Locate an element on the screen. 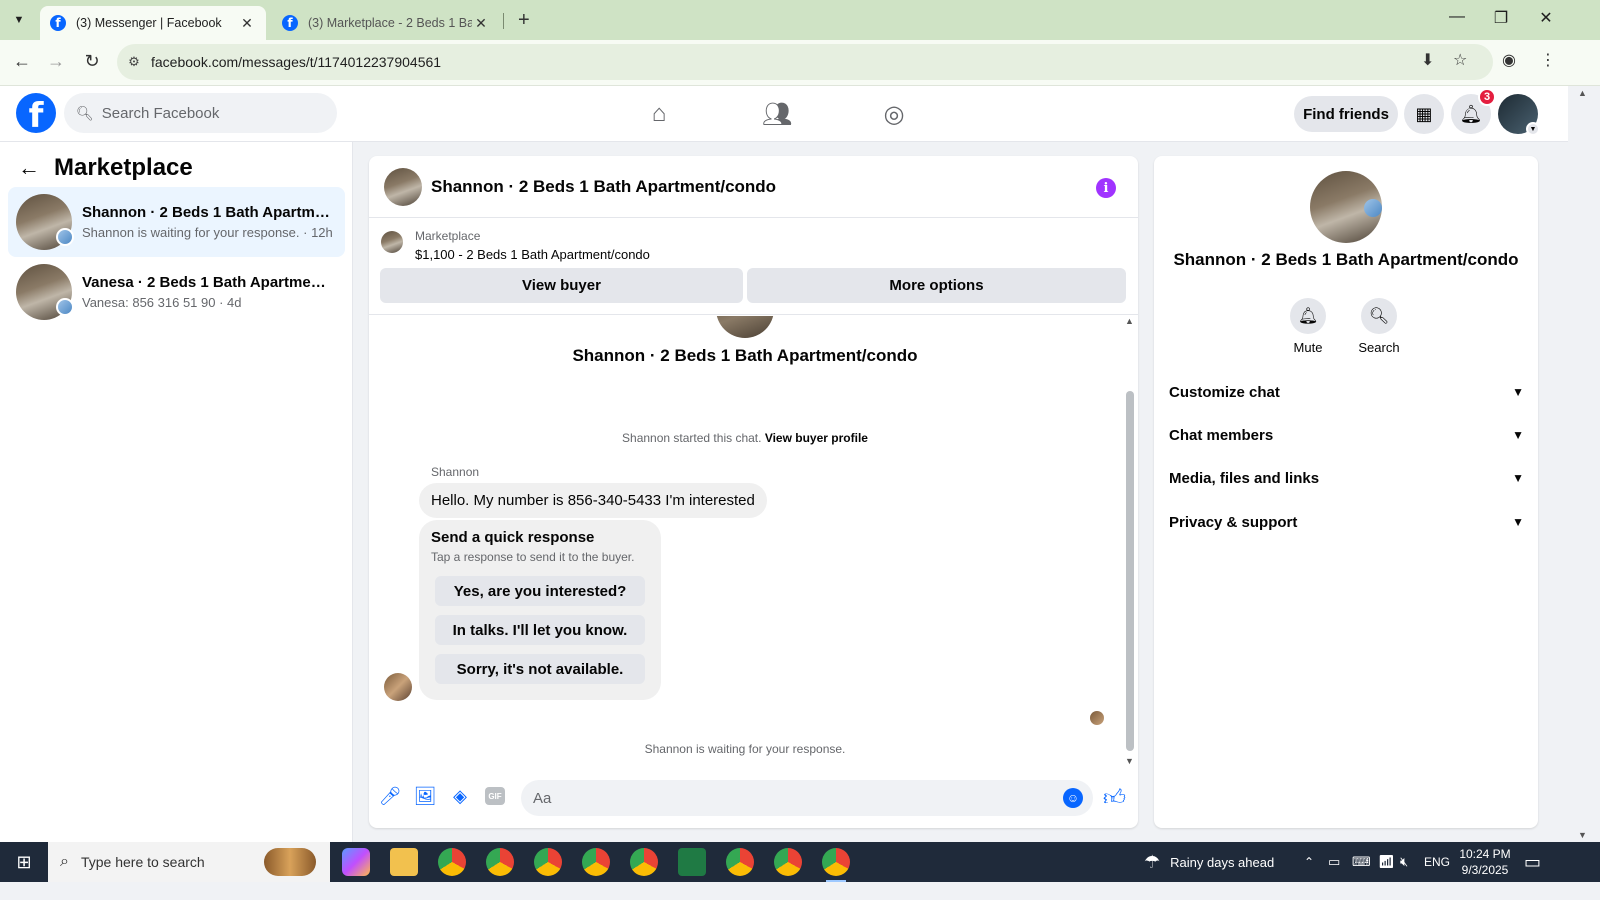  chat-members-section: Chat members ▼ is located at coordinates (1346, 435).